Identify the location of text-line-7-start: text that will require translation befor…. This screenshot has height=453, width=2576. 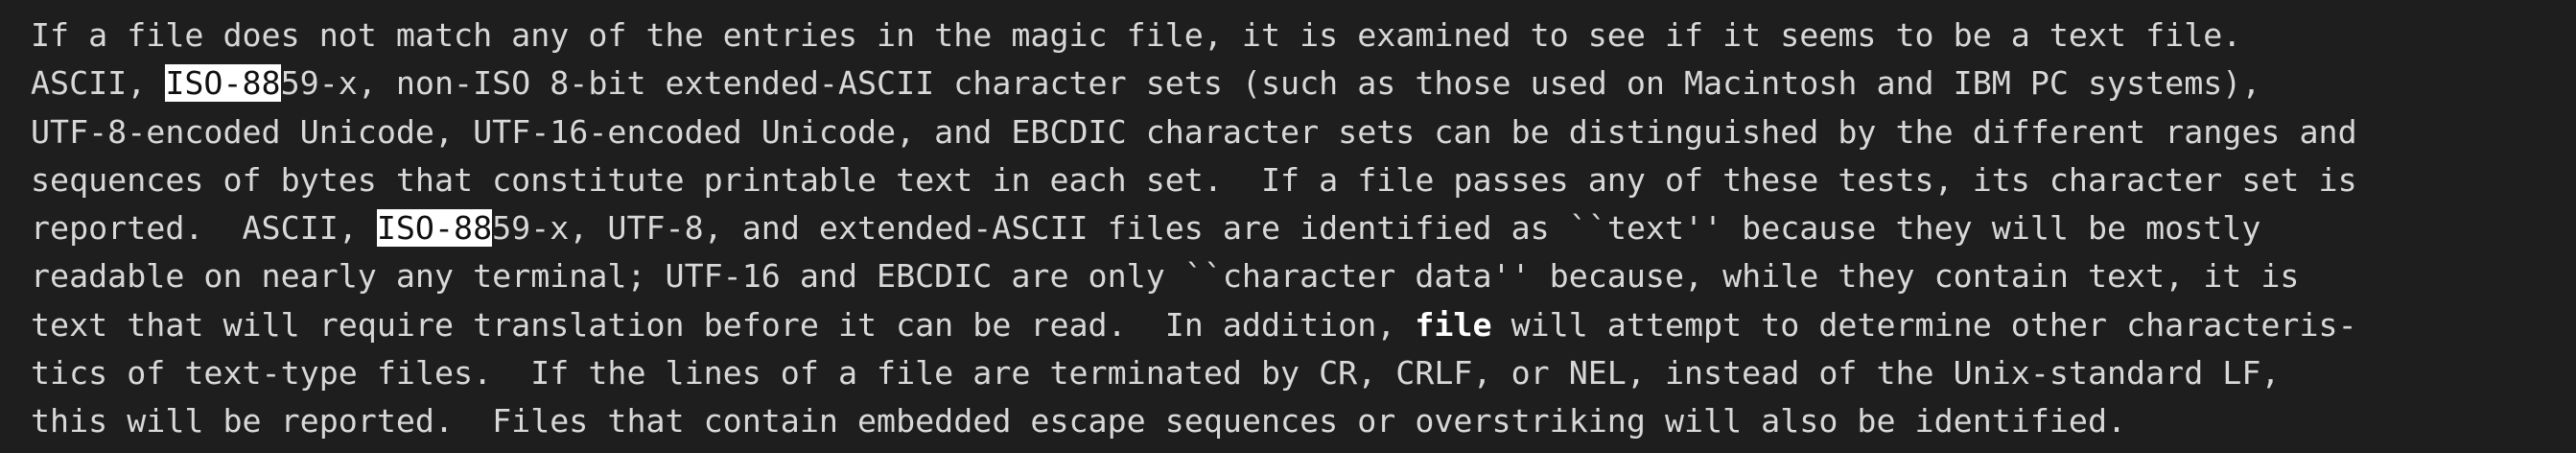
(723, 324).